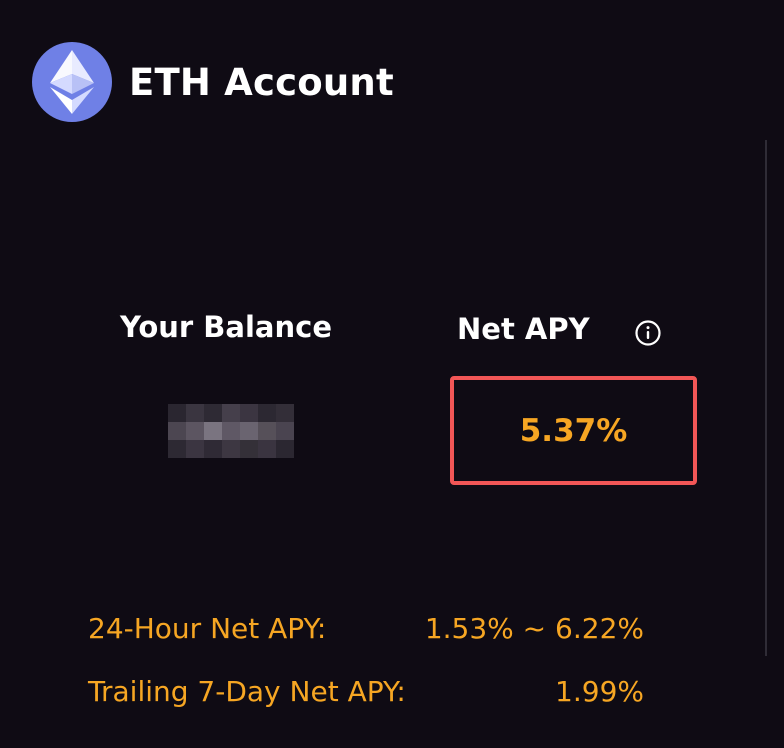 This screenshot has height=748, width=784. Describe the element at coordinates (261, 82) in the screenshot. I see `account-title: ETH Account` at that location.